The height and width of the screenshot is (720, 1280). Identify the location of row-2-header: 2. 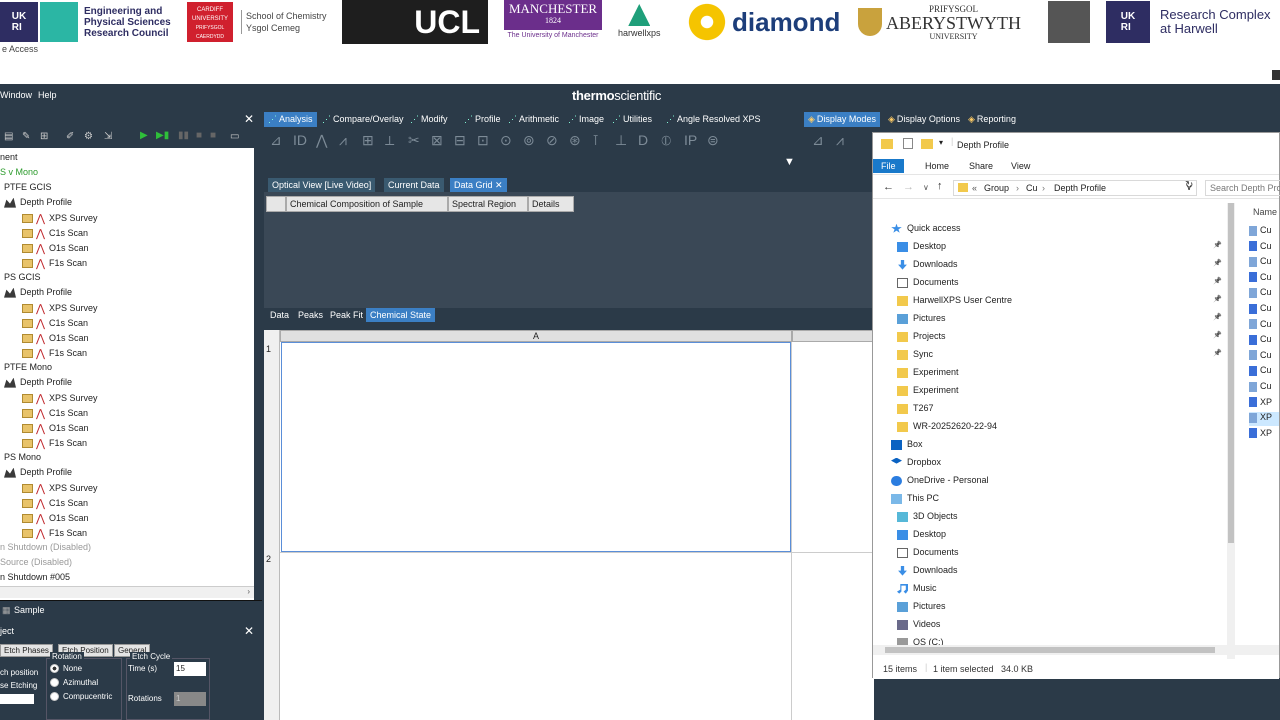
(268, 559).